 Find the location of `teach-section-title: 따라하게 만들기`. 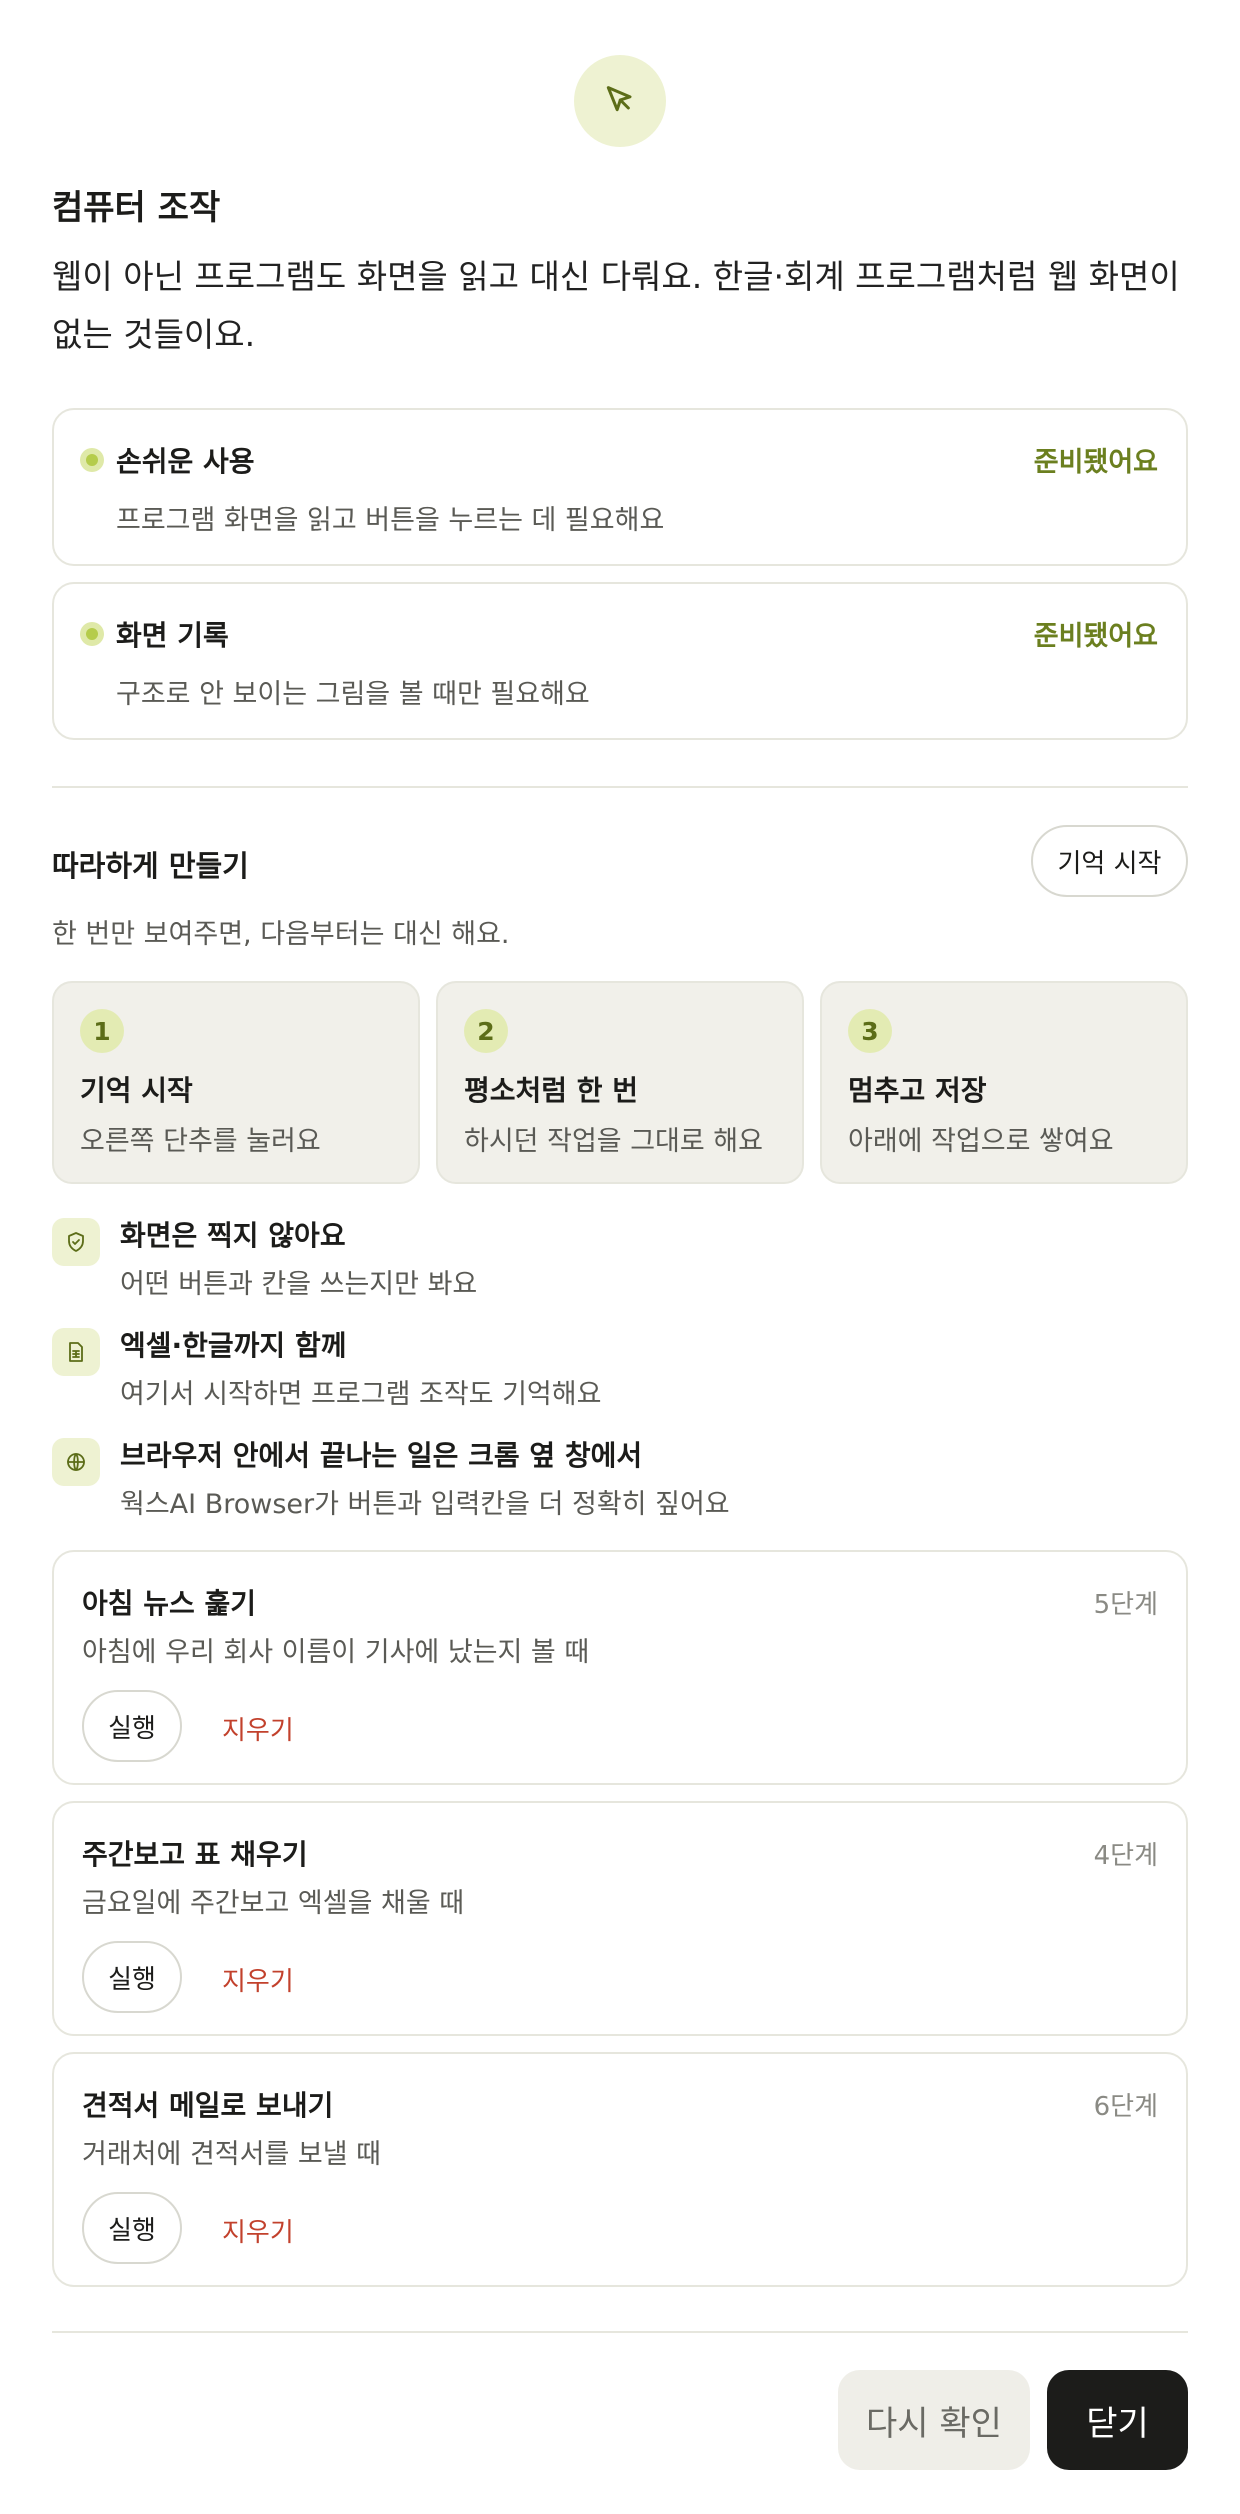

teach-section-title: 따라하게 만들기 is located at coordinates (150, 866).